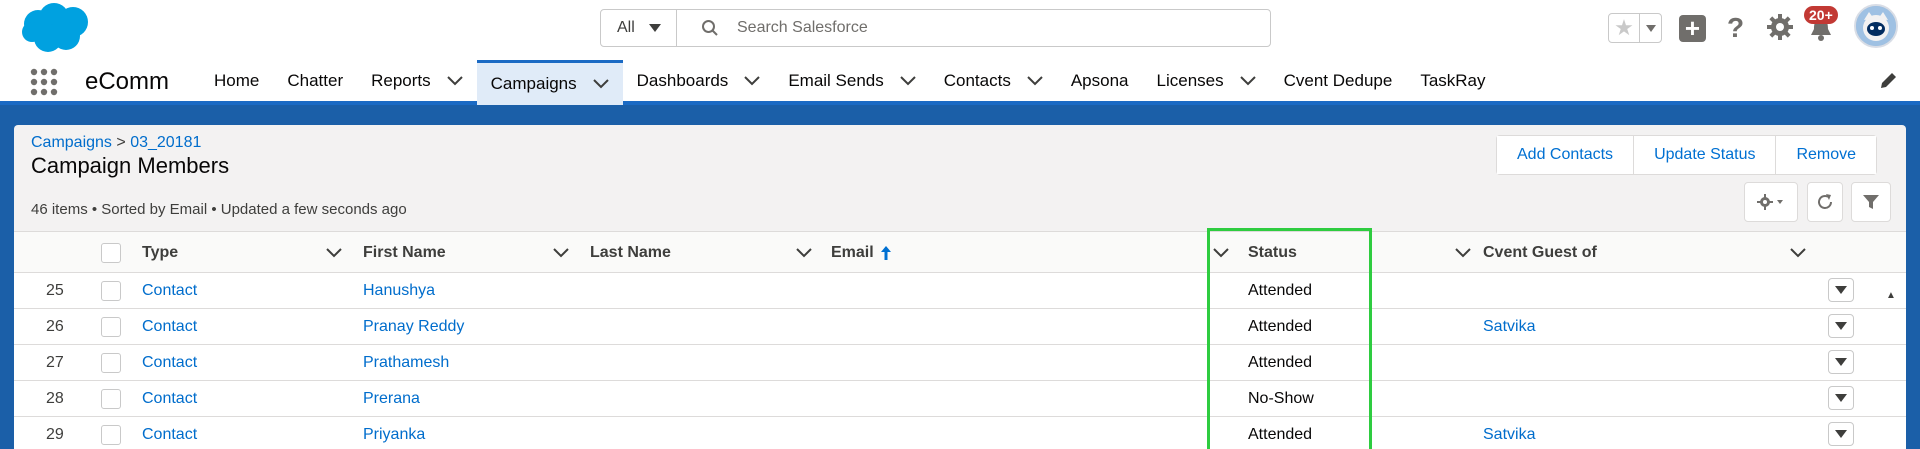 The image size is (1920, 449). Describe the element at coordinates (1821, 15) in the screenshot. I see `notifications-badge: 20+` at that location.